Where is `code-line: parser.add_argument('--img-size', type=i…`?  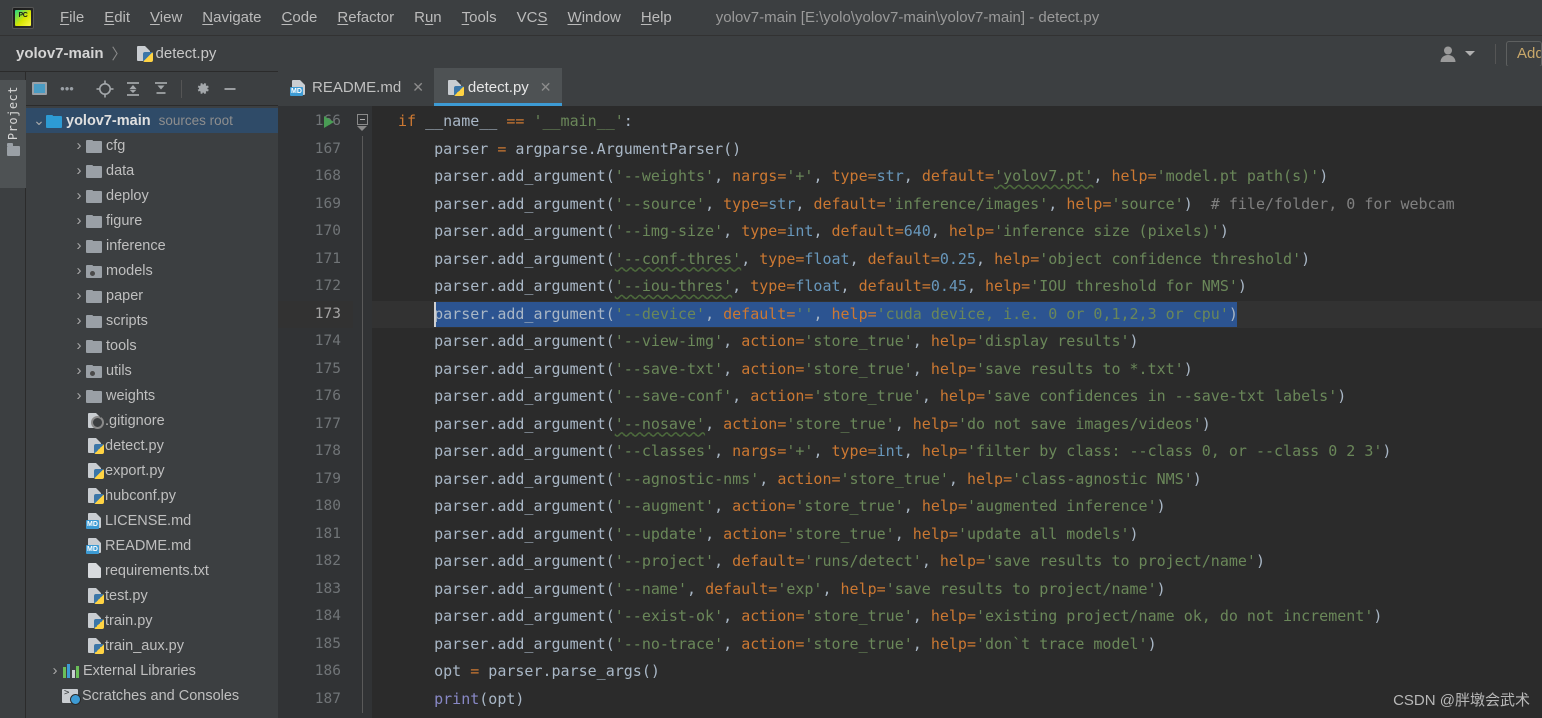 code-line: parser.add_argument('--img-size', type=i… is located at coordinates (957, 232).